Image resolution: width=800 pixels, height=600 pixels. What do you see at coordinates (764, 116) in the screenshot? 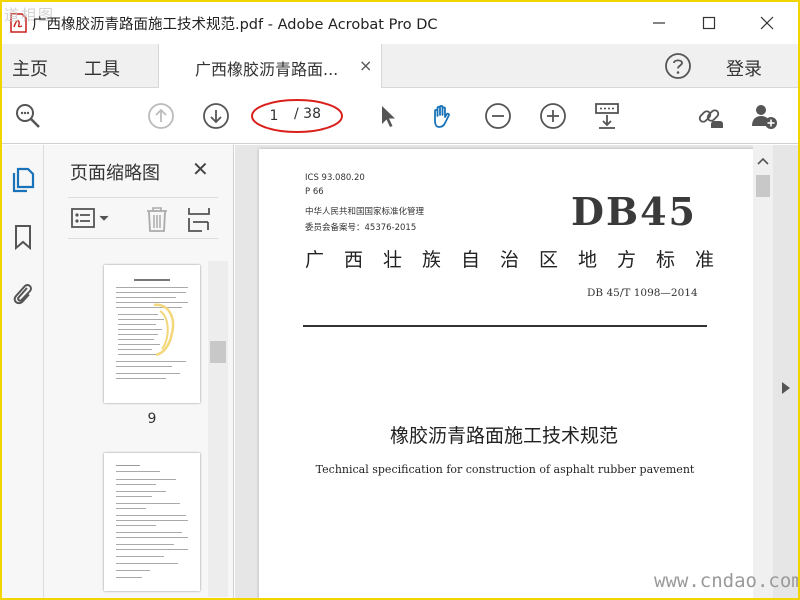
I see `add-user-icon` at bounding box center [764, 116].